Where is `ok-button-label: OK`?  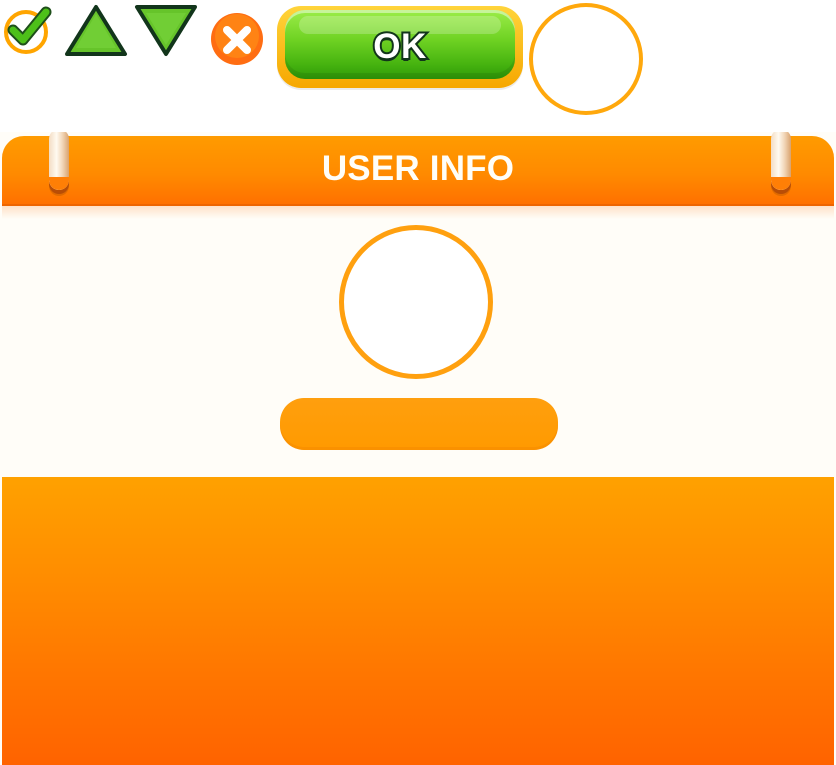
ok-button-label: OK is located at coordinates (399, 47).